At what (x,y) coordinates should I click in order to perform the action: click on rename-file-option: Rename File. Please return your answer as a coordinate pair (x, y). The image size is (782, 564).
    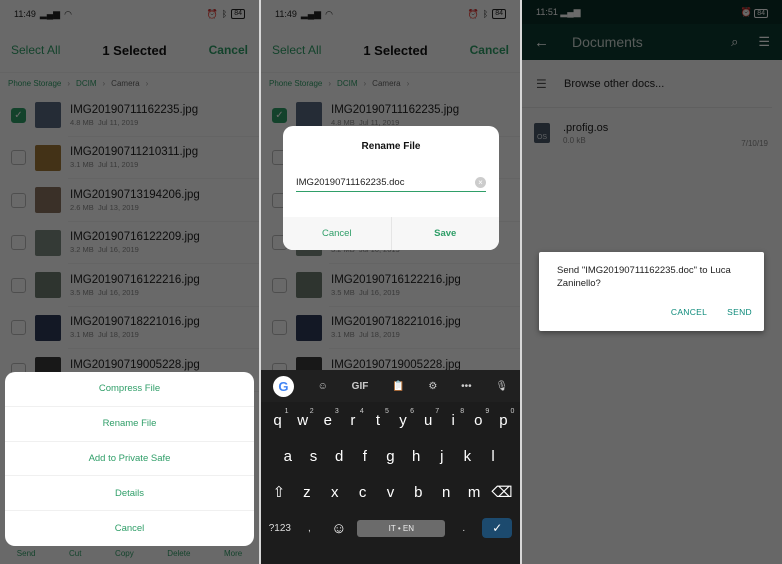
    Looking at the image, I should click on (129, 424).